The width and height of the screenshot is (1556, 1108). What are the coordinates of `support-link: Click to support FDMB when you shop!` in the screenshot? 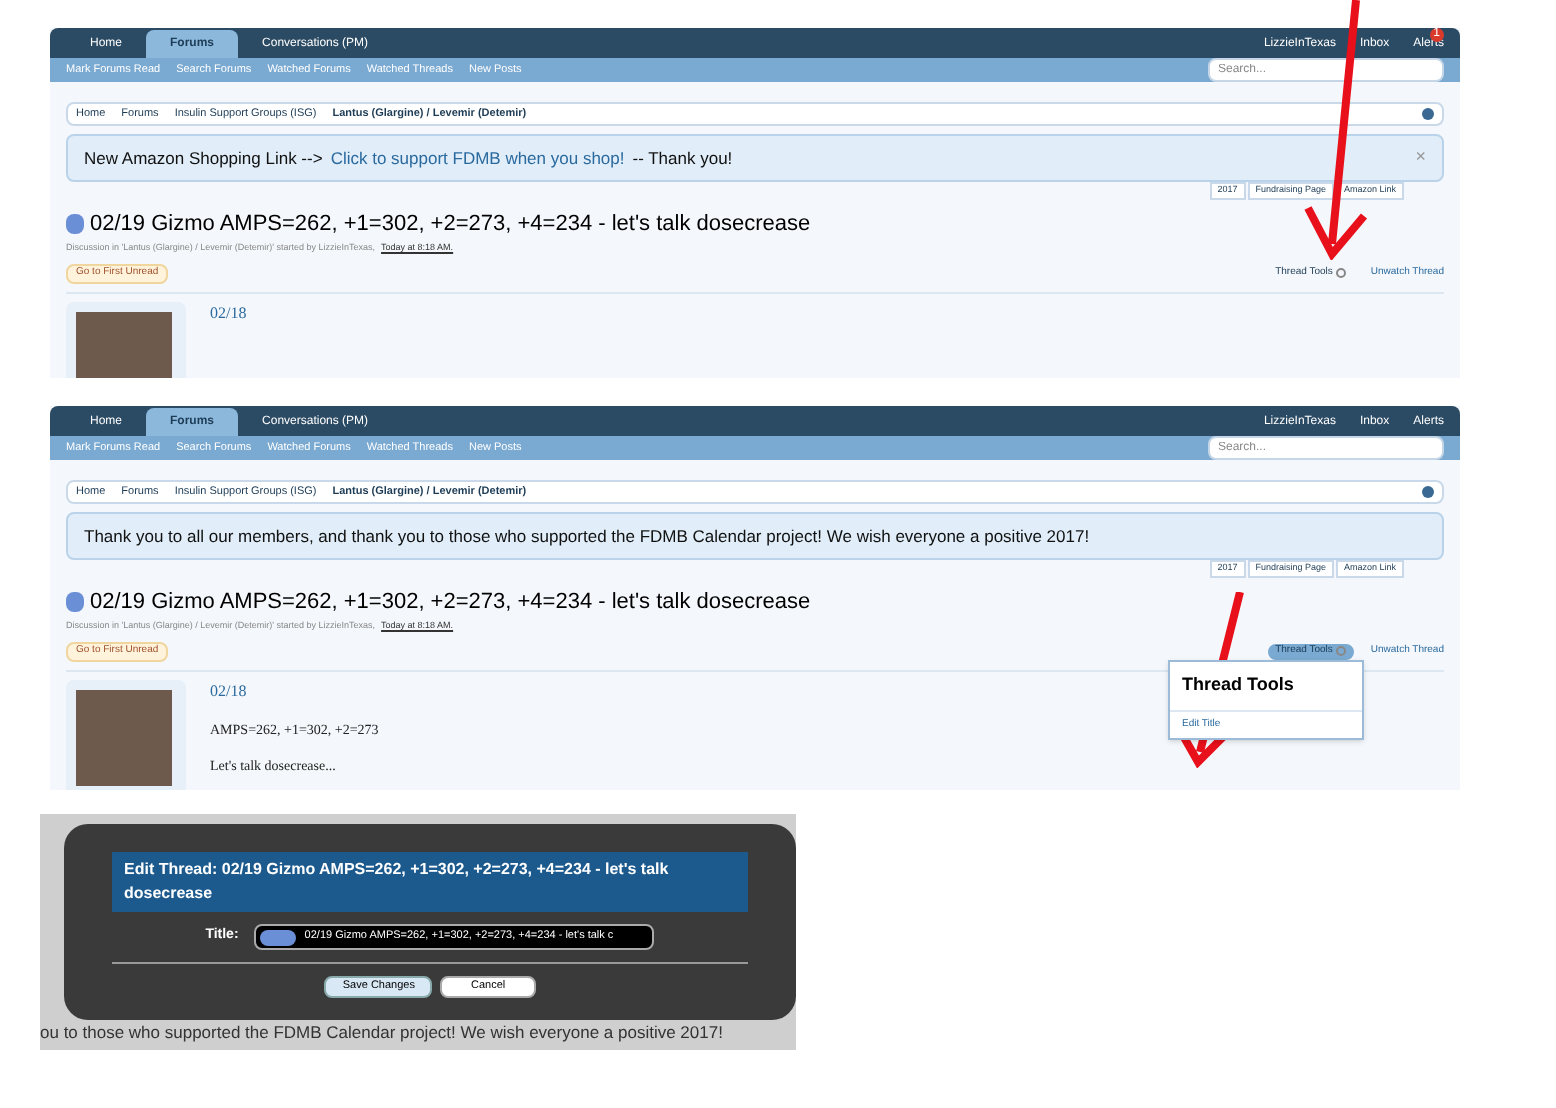 It's located at (477, 158).